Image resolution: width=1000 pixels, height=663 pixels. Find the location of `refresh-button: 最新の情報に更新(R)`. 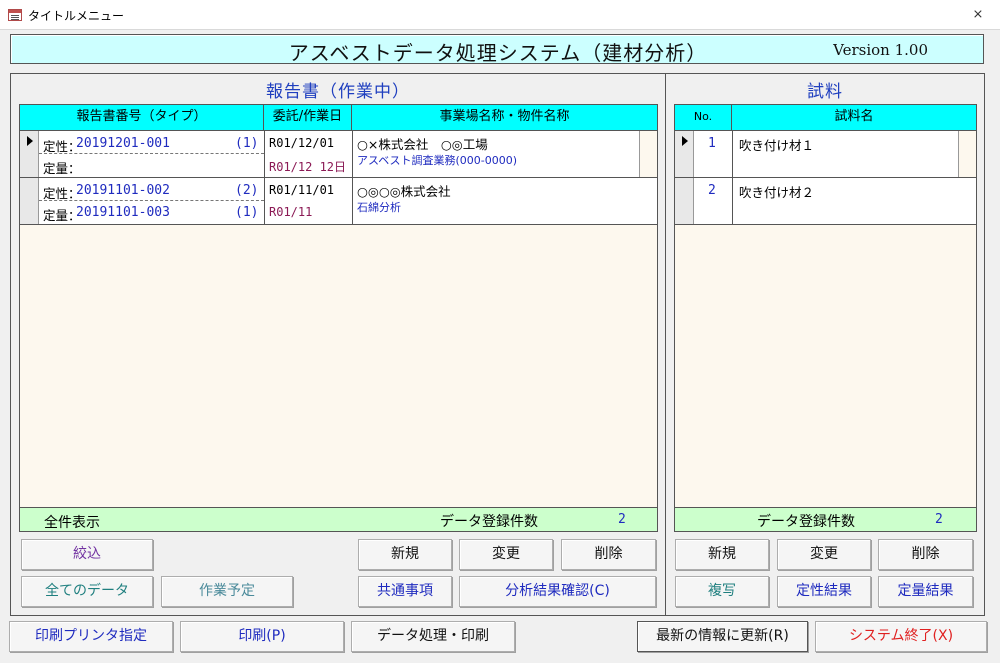

refresh-button: 最新の情報に更新(R) is located at coordinates (722, 636).